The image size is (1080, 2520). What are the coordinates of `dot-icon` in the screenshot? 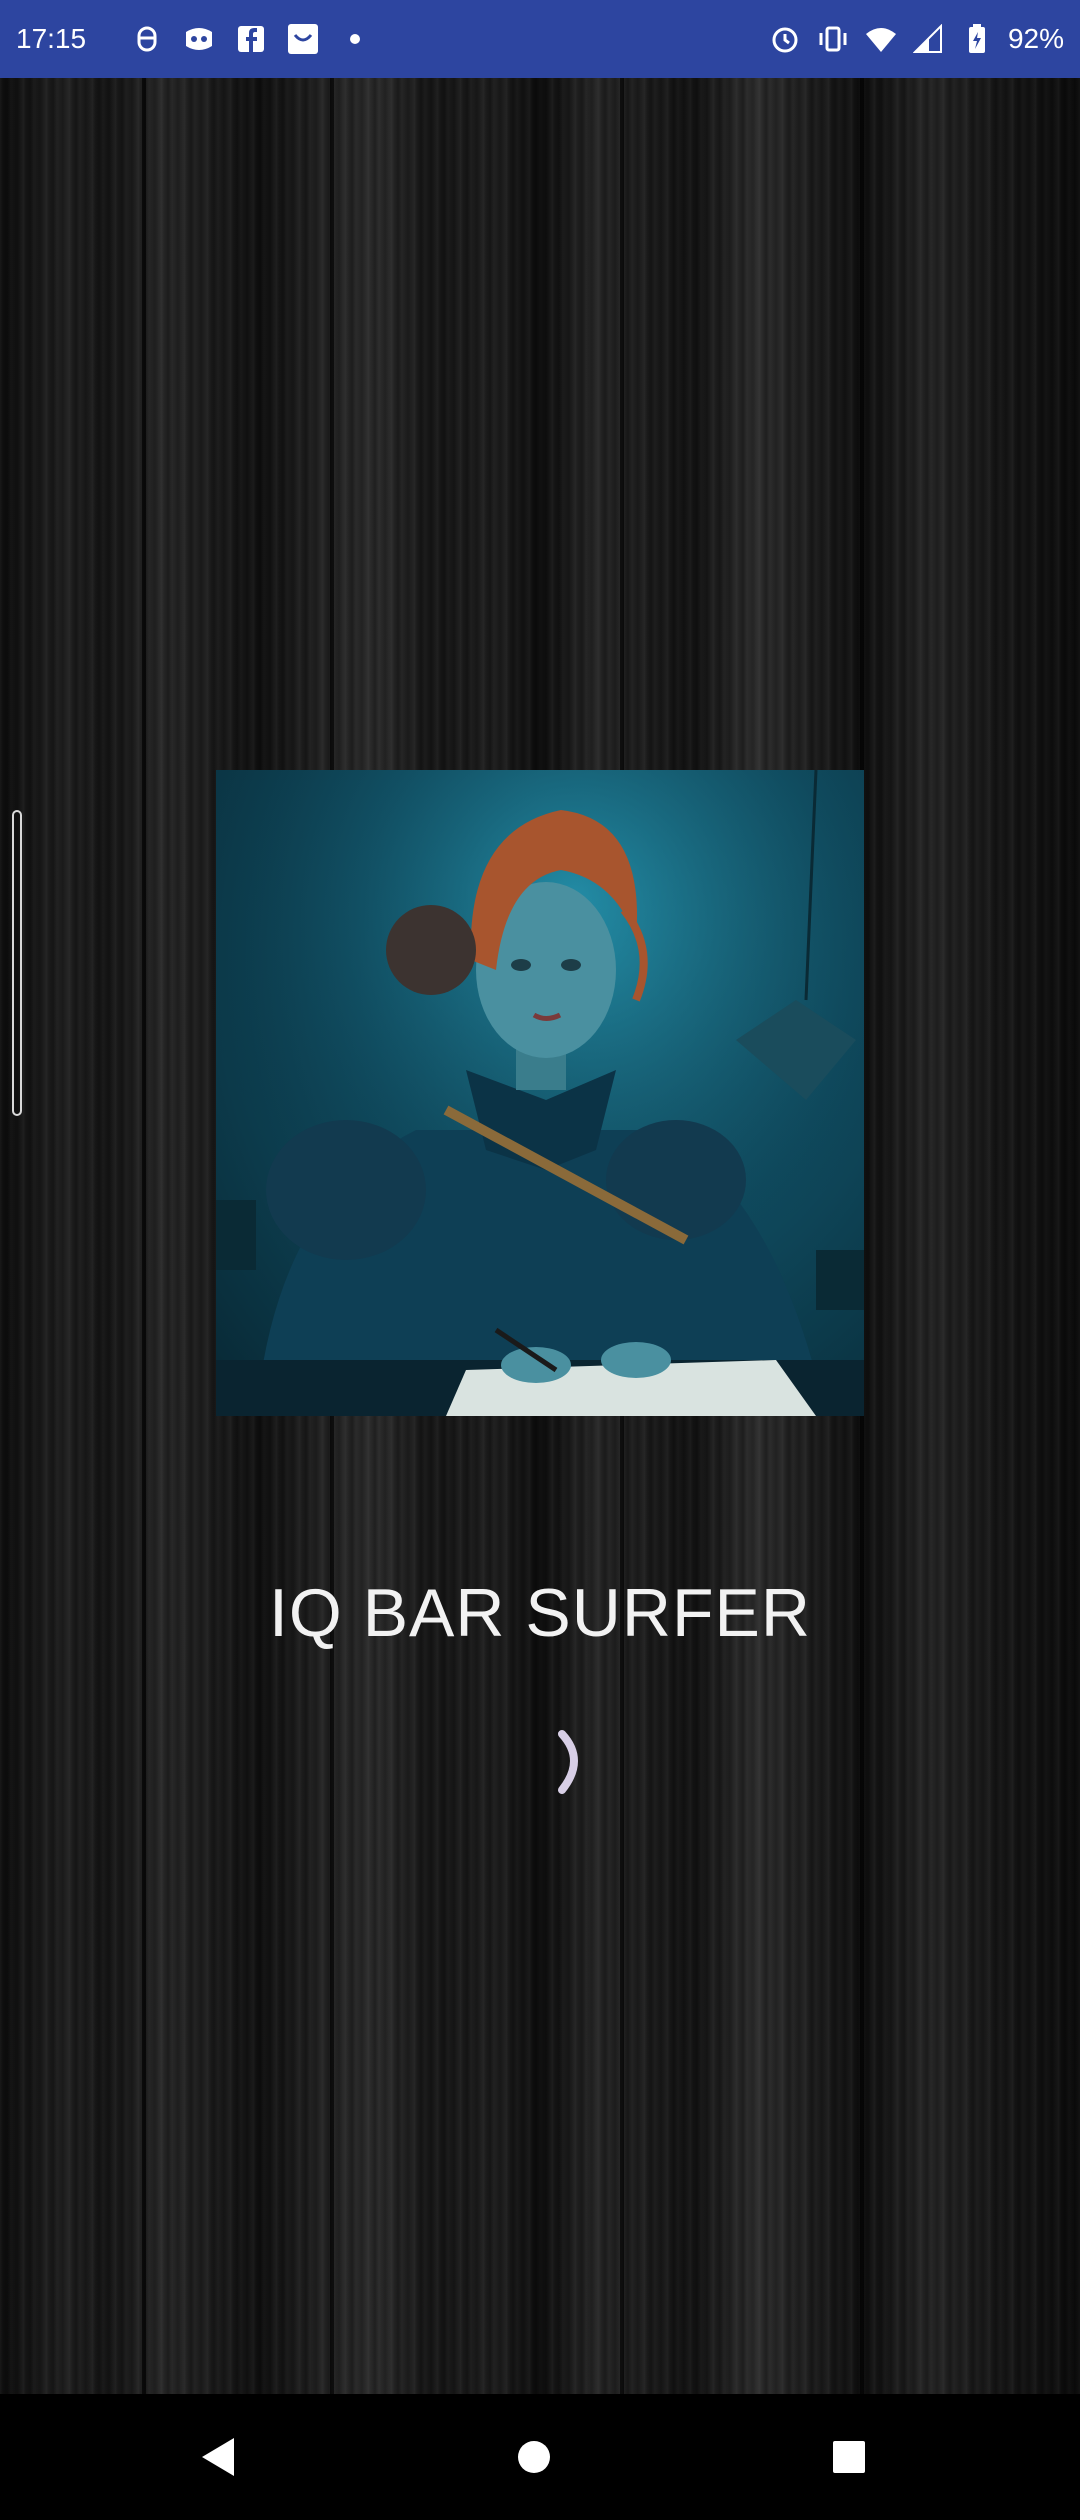 It's located at (355, 39).